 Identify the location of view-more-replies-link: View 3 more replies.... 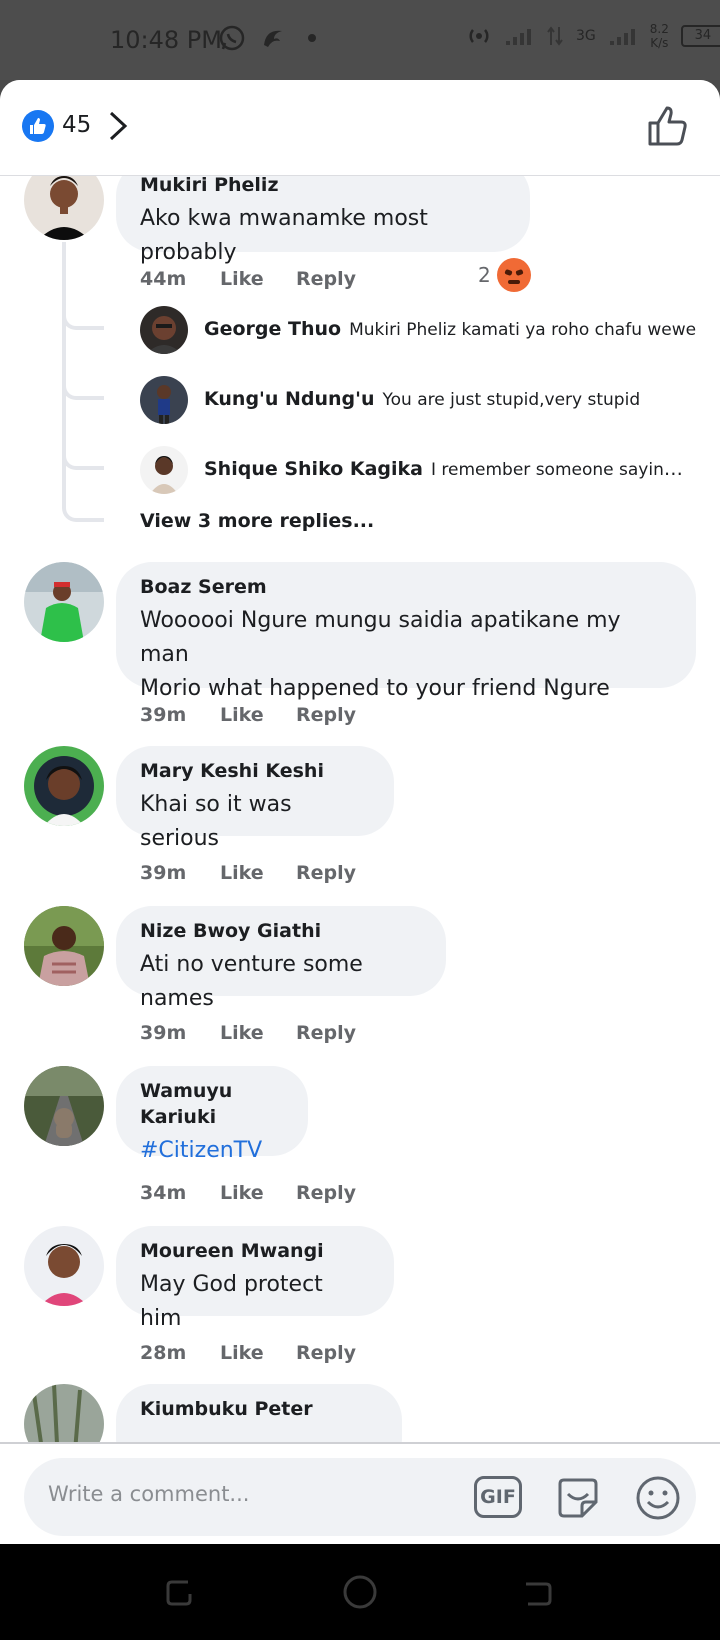
(257, 521).